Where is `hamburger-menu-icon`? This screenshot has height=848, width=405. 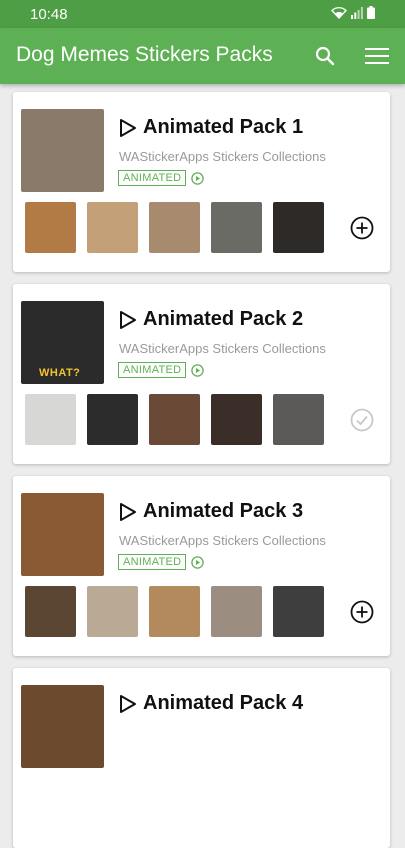
hamburger-menu-icon is located at coordinates (377, 56).